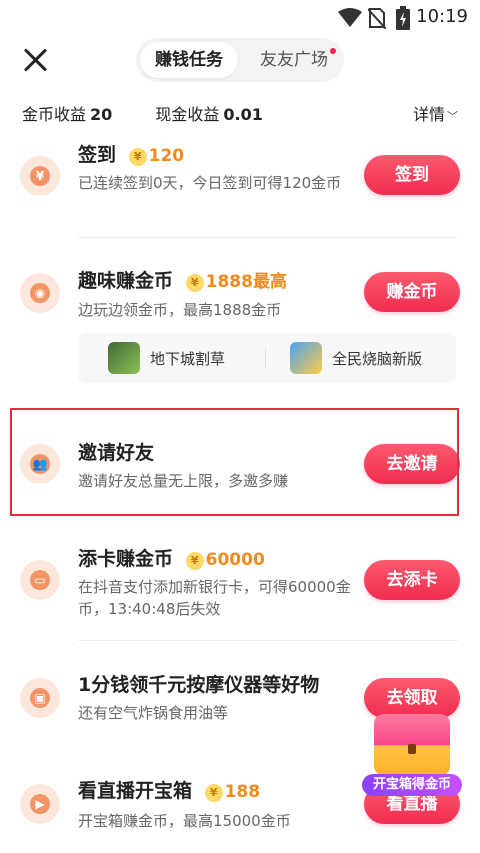 This screenshot has height=853, width=480. What do you see at coordinates (234, 462) in the screenshot?
I see `selection-highlight` at bounding box center [234, 462].